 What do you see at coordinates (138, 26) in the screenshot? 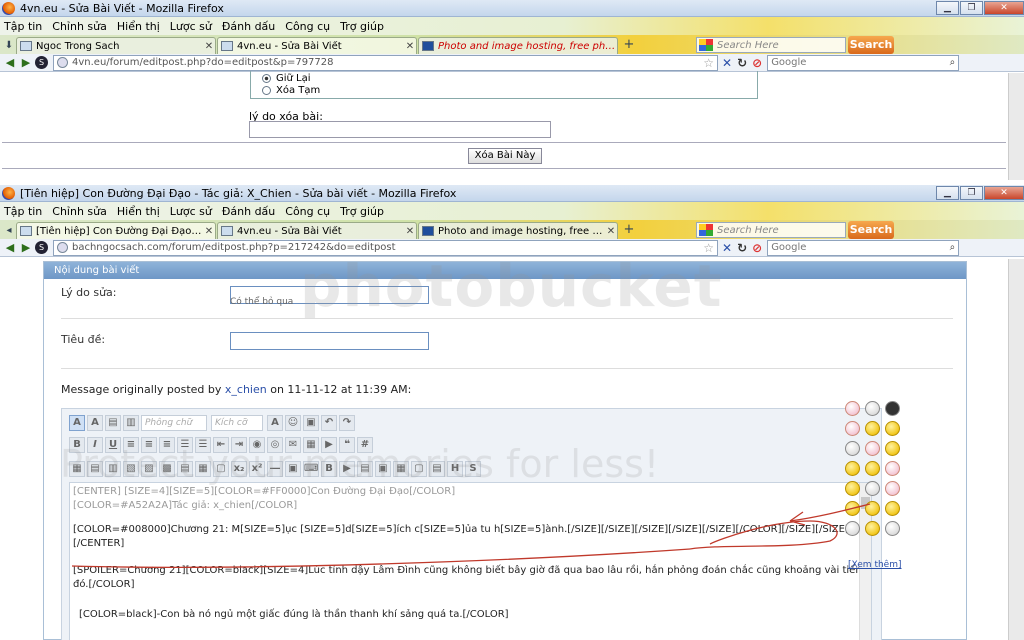
I see `menu-view: Hiển thị` at bounding box center [138, 26].